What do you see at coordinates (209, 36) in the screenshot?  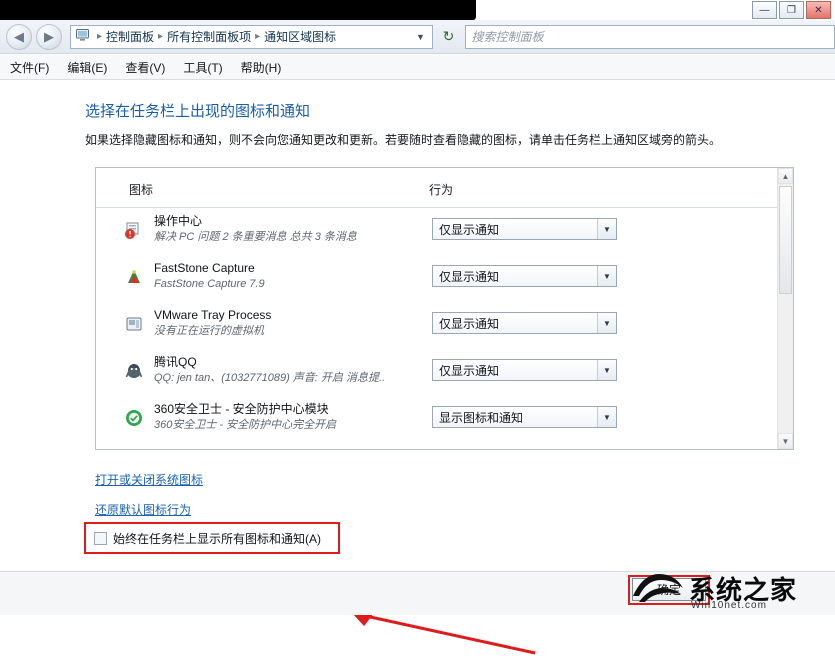 I see `breadcrumb-item-1: 所有控制面板项` at bounding box center [209, 36].